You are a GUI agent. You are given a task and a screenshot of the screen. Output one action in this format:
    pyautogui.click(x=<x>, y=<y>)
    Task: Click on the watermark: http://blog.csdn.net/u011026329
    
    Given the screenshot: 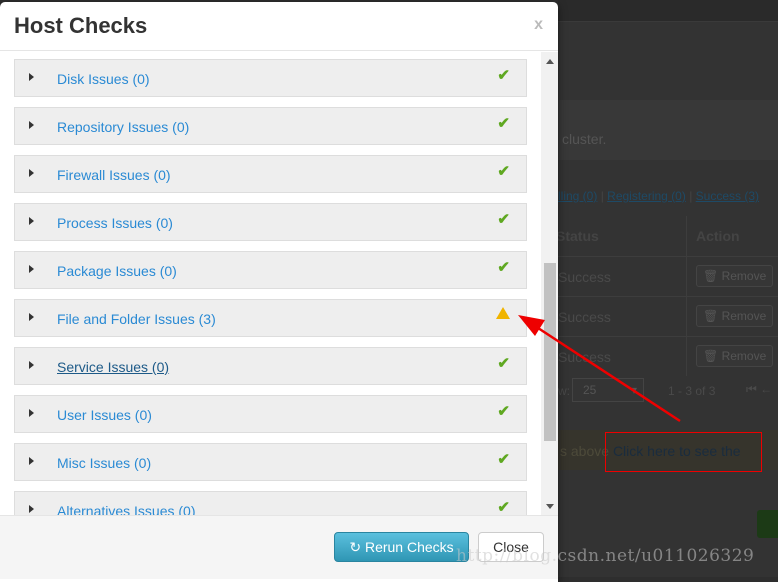 What is the action you would take?
    pyautogui.click(x=605, y=556)
    